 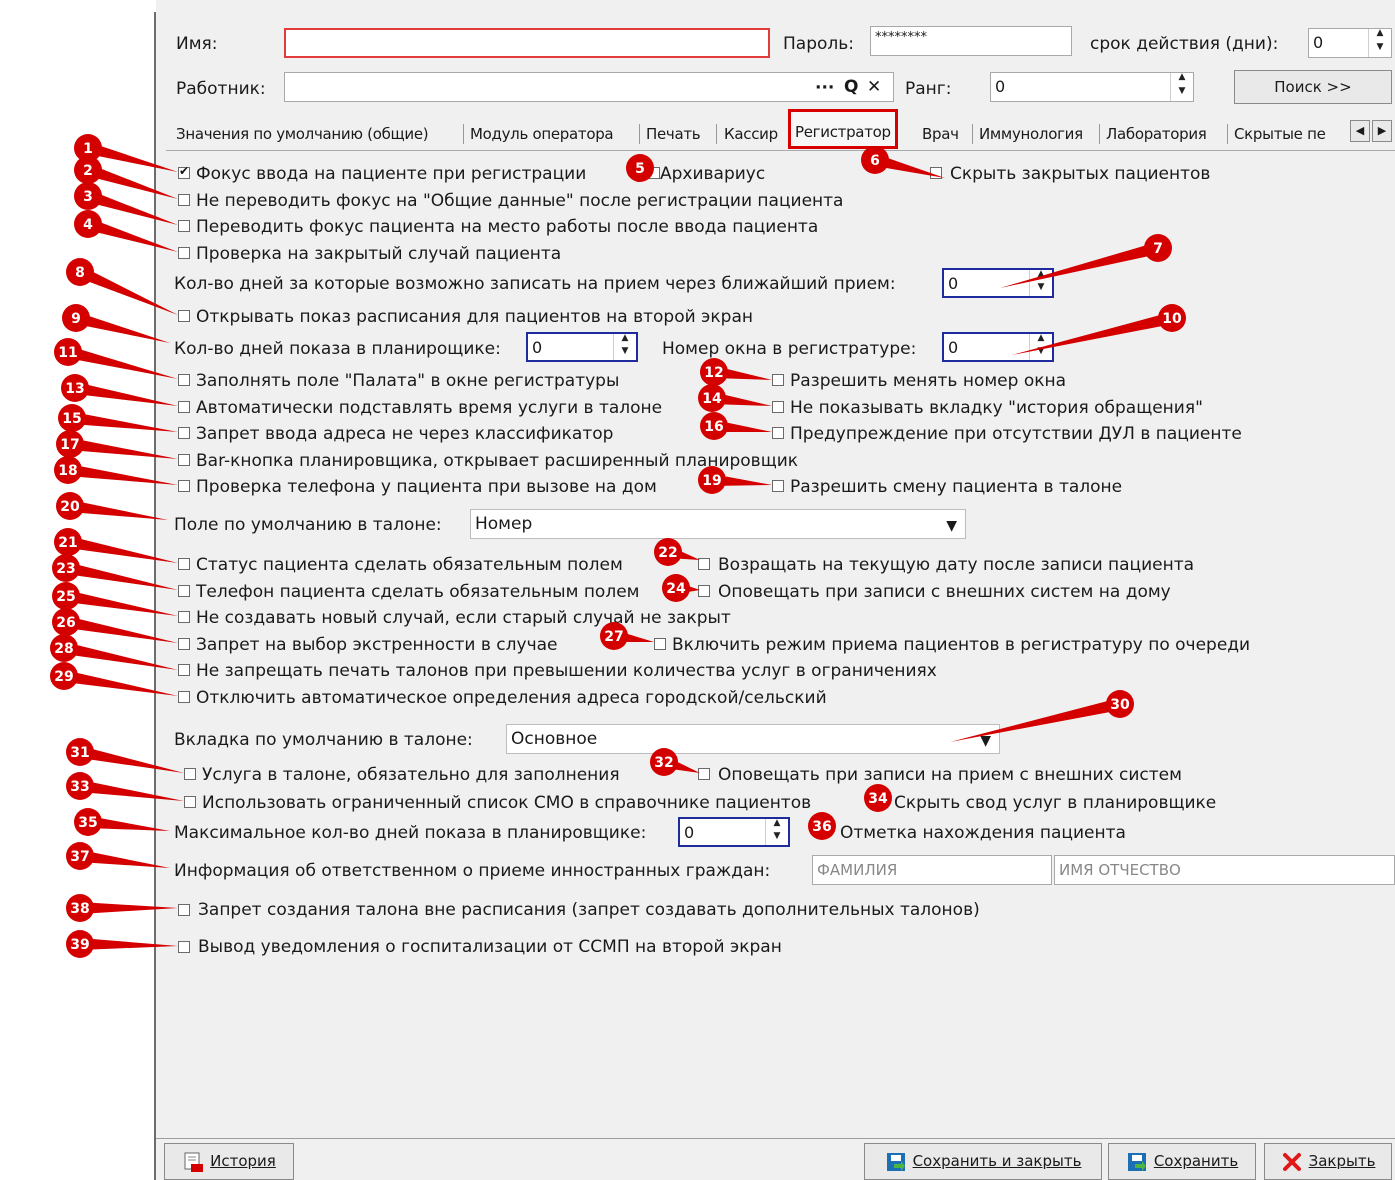 I want to click on fill-ward-checkbox, so click(x=184, y=380).